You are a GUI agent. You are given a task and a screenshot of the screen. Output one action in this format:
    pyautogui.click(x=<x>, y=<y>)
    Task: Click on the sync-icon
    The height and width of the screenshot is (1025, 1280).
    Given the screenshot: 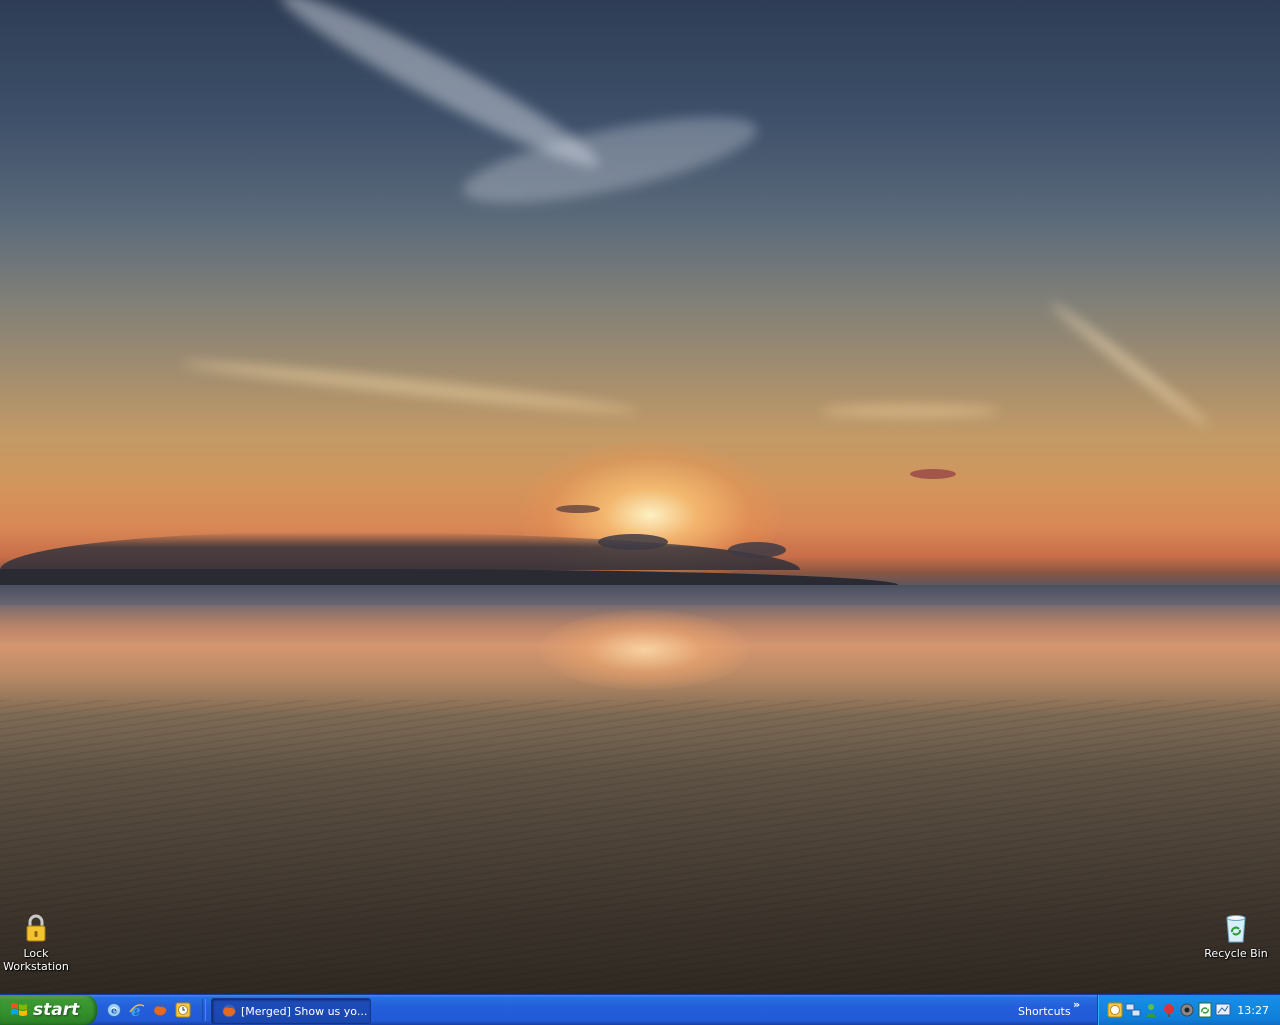 What is the action you would take?
    pyautogui.click(x=1205, y=1010)
    